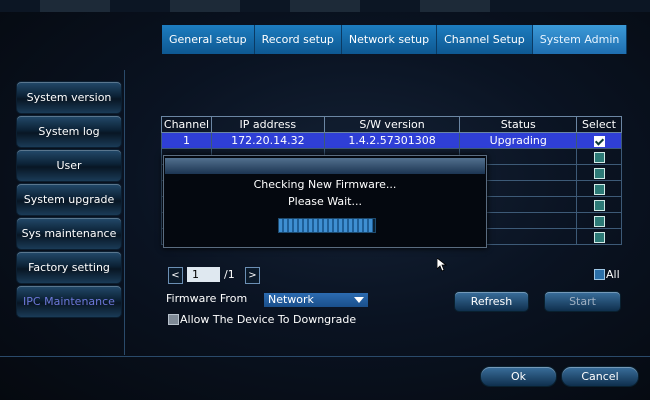  What do you see at coordinates (173, 319) in the screenshot?
I see `allow-downgrade-checkbox` at bounding box center [173, 319].